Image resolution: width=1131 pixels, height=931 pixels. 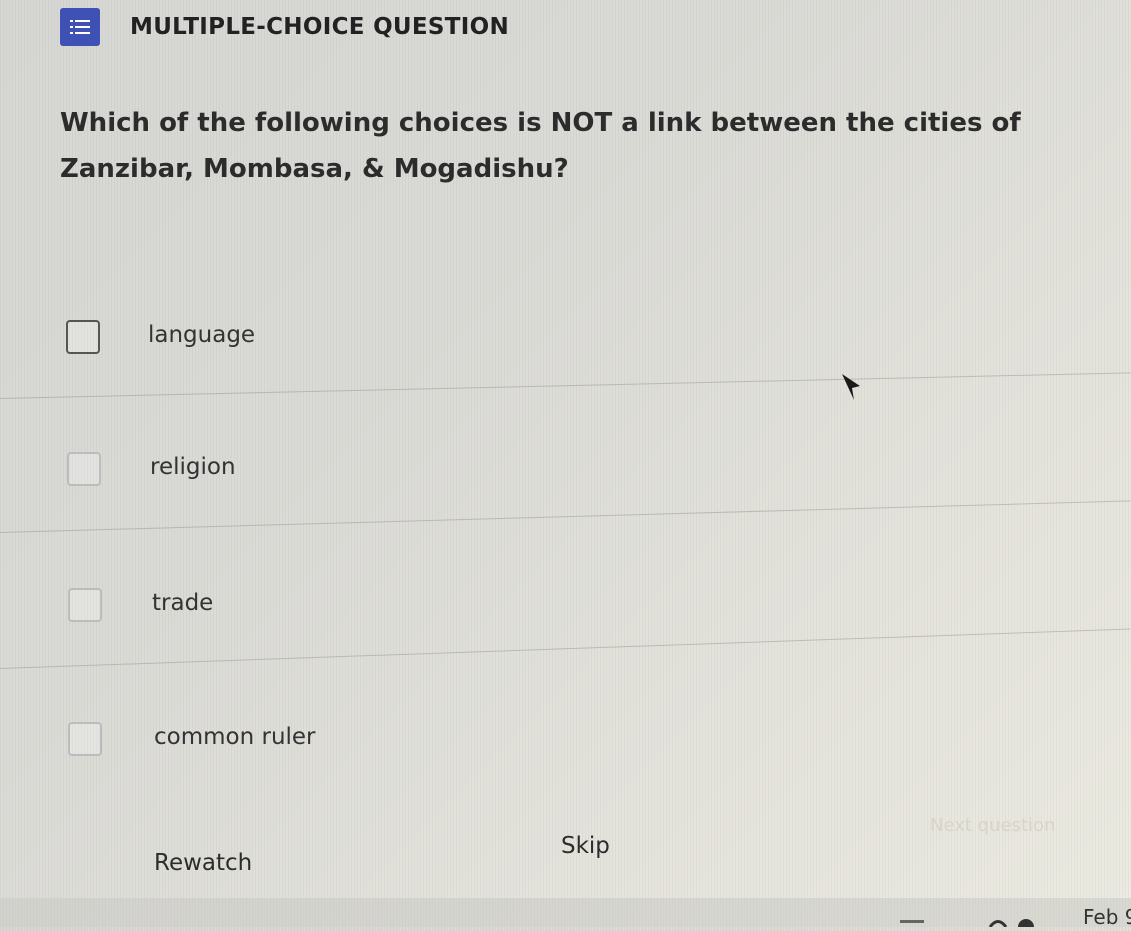 What do you see at coordinates (565, 618) in the screenshot?
I see `choice-trade: trade` at bounding box center [565, 618].